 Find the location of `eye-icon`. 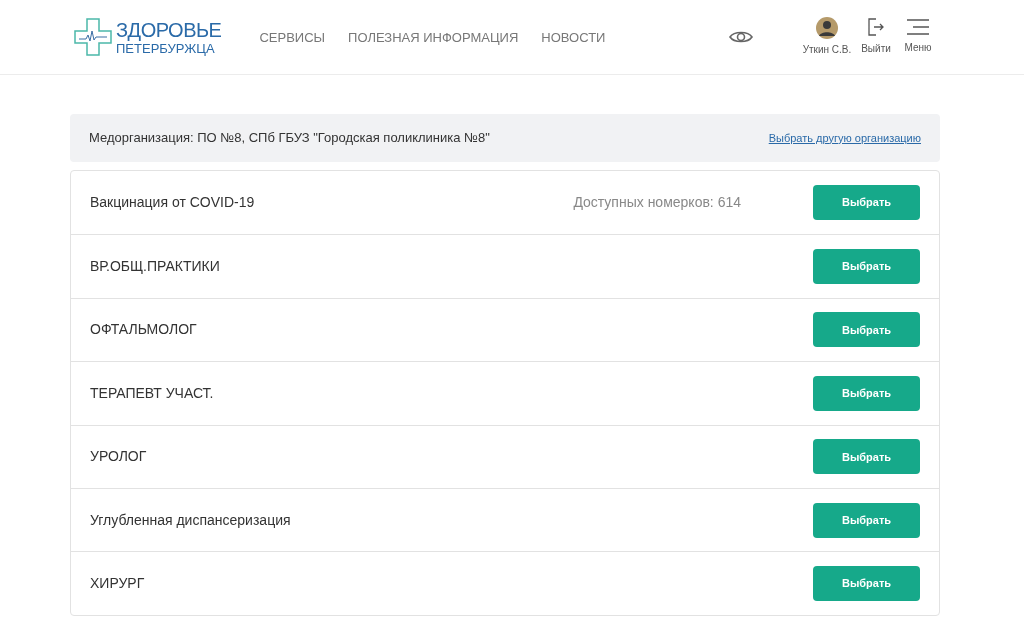

eye-icon is located at coordinates (741, 37).